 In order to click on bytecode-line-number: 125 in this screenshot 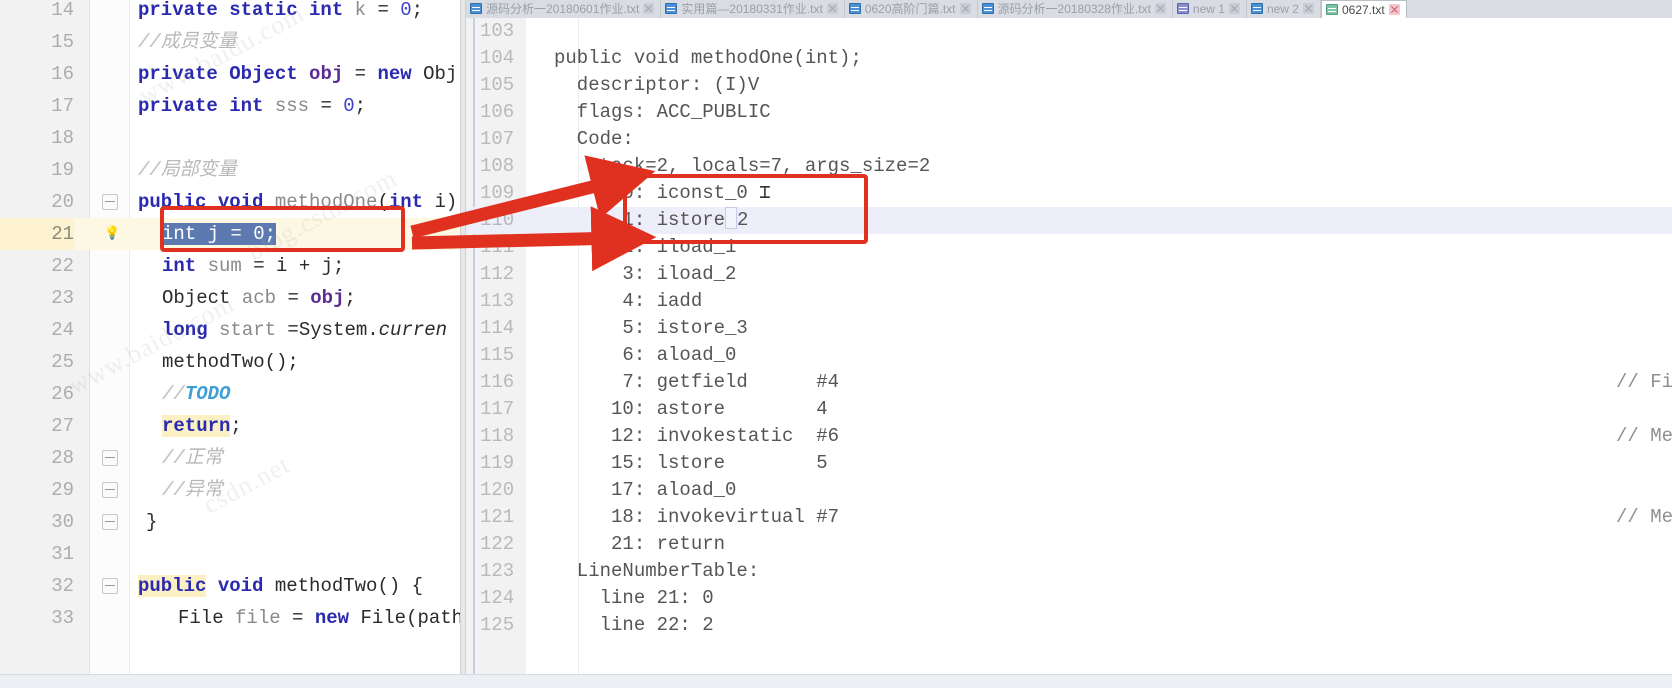, I will do `click(497, 625)`.